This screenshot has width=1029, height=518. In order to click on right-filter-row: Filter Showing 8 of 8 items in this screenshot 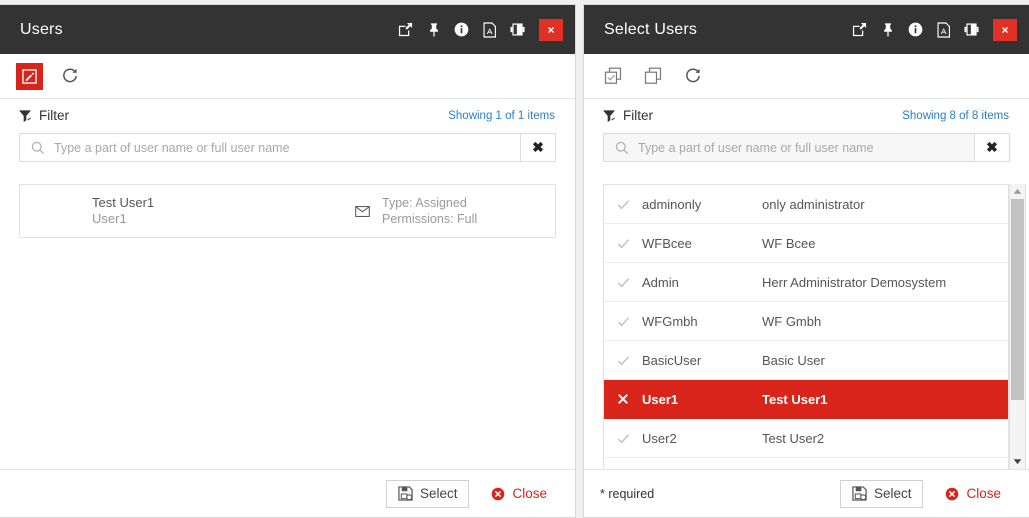, I will do `click(806, 112)`.